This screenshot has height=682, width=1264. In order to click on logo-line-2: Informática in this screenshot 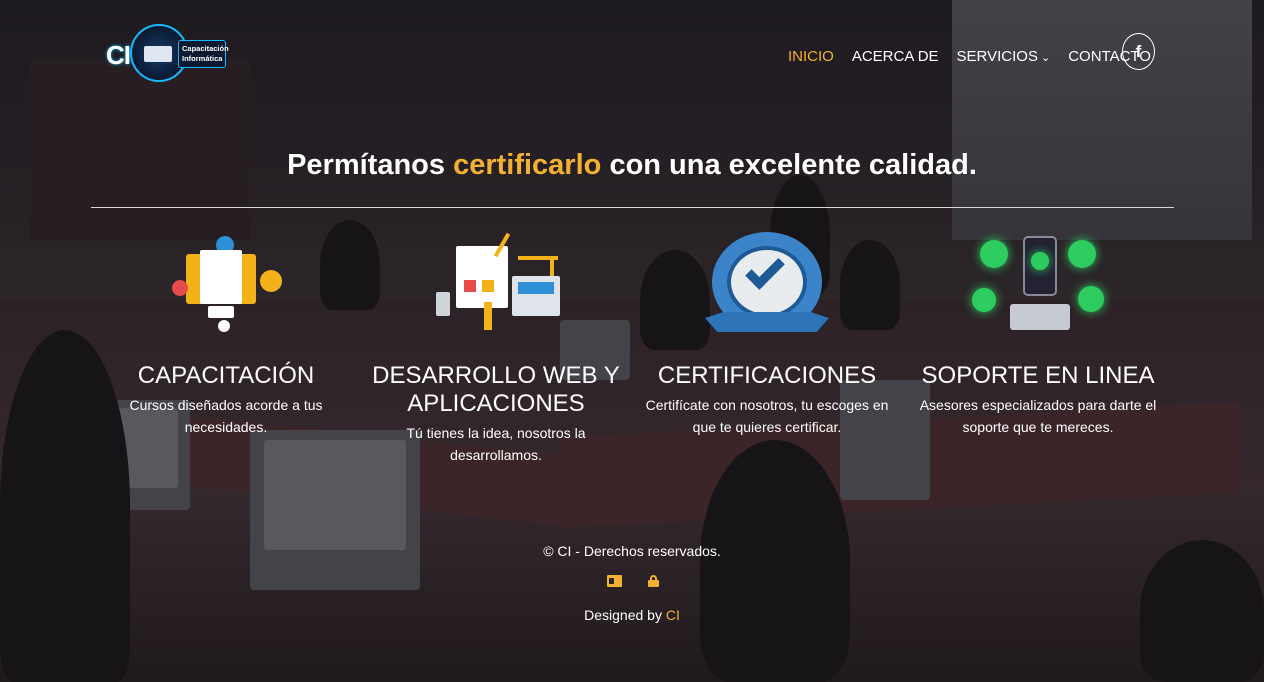, I will do `click(202, 58)`.